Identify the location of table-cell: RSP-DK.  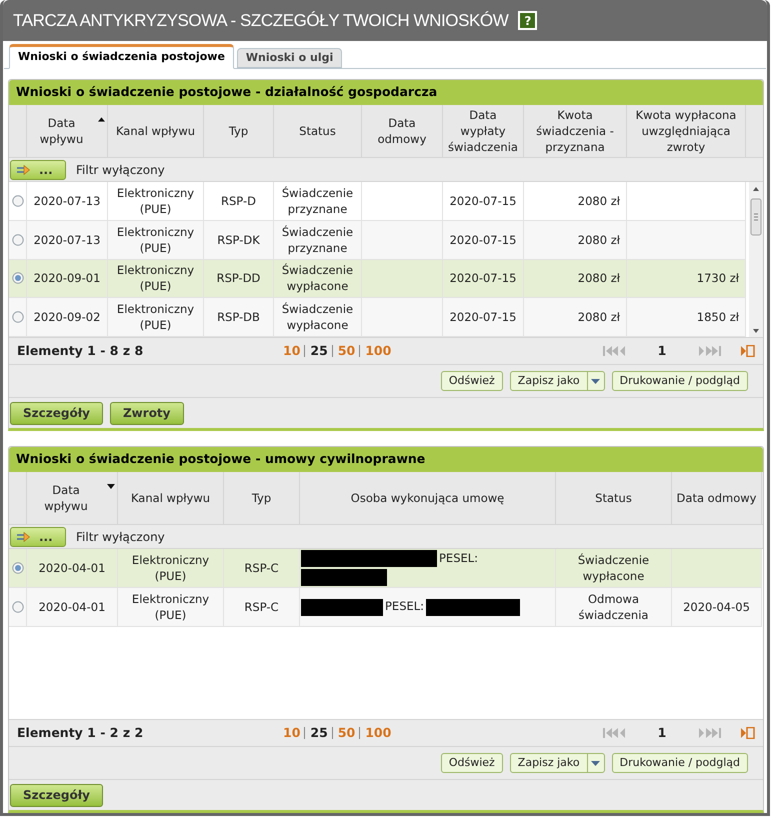
(238, 240).